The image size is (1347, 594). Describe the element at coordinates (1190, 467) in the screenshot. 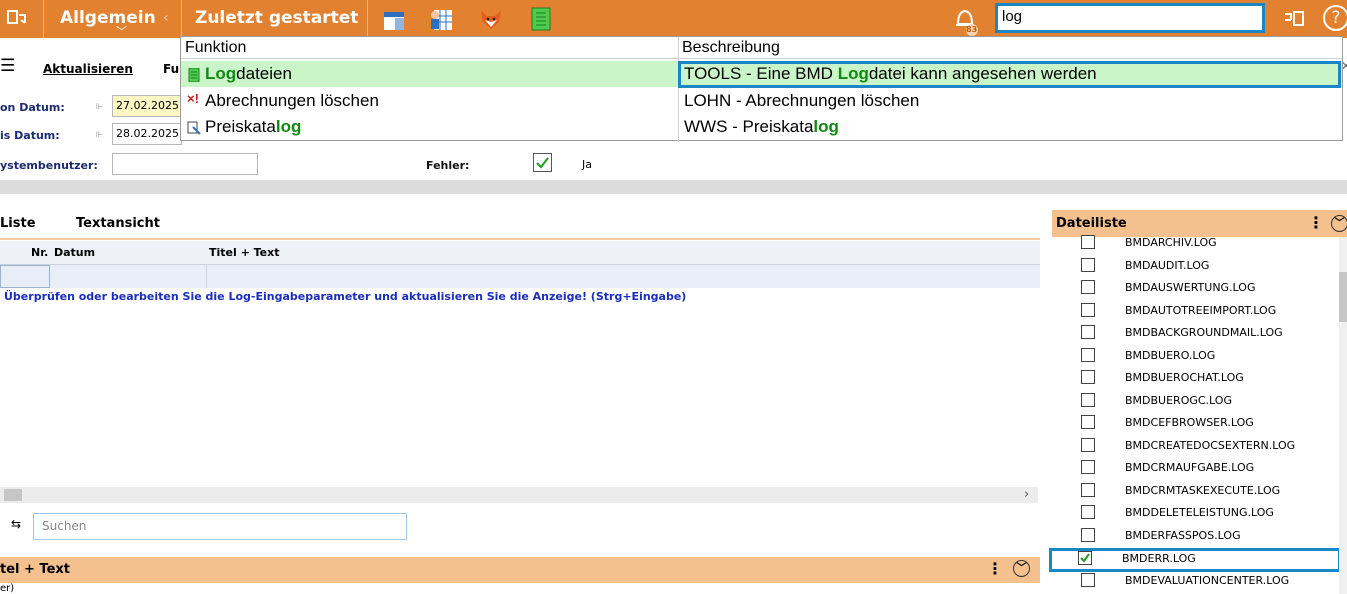

I see `file-name: BMDCRMAUFGABE.LOG` at that location.